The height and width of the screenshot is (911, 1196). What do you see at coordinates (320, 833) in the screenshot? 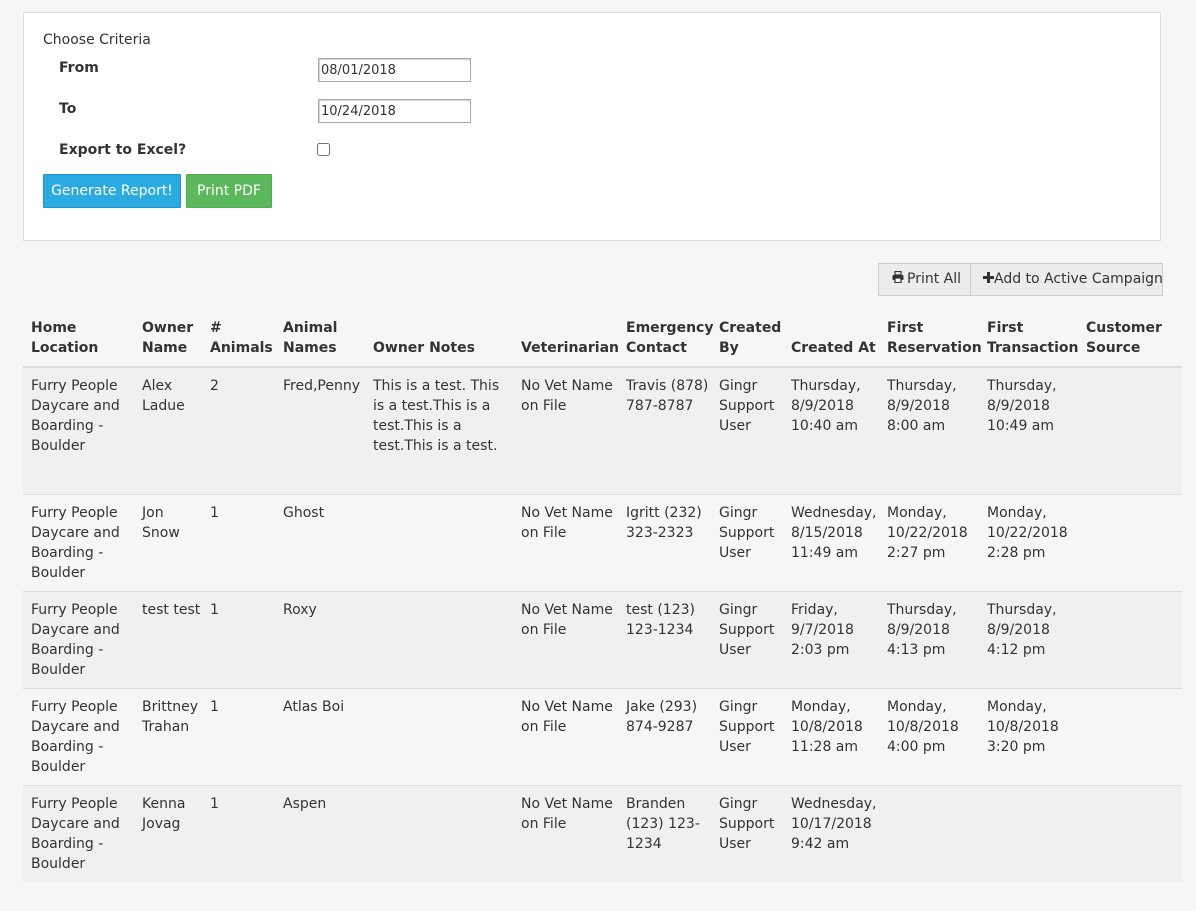
I see `table-cell: Aspen` at bounding box center [320, 833].